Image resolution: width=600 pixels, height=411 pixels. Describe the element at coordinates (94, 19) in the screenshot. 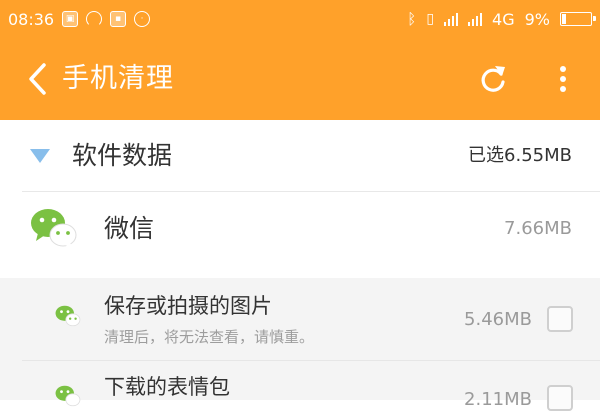

I see `headset-icon` at that location.